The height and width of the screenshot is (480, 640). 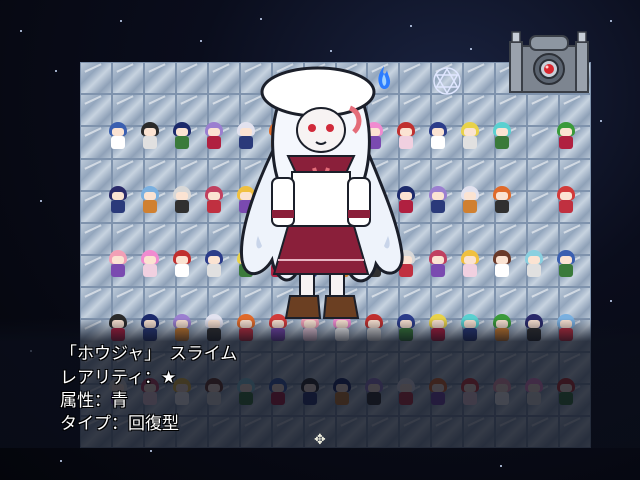 What do you see at coordinates (85, 401) in the screenshot?
I see `attribute-label: 属性：` at bounding box center [85, 401].